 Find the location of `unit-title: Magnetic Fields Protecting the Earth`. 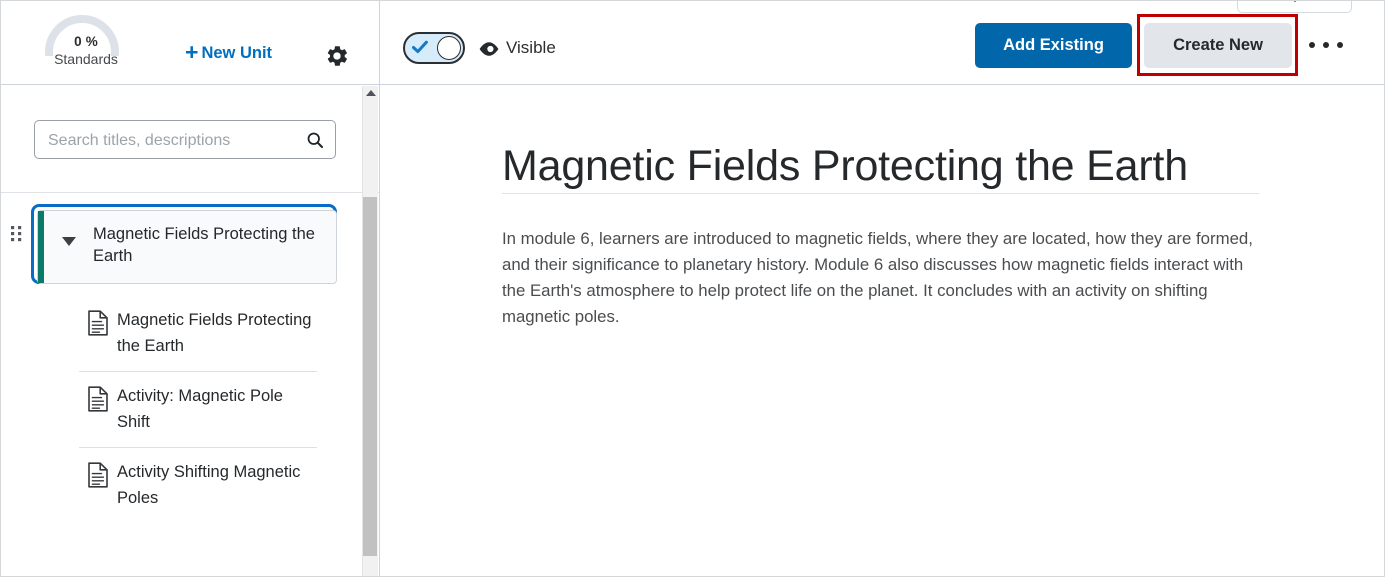

unit-title: Magnetic Fields Protecting the Earth is located at coordinates (204, 245).